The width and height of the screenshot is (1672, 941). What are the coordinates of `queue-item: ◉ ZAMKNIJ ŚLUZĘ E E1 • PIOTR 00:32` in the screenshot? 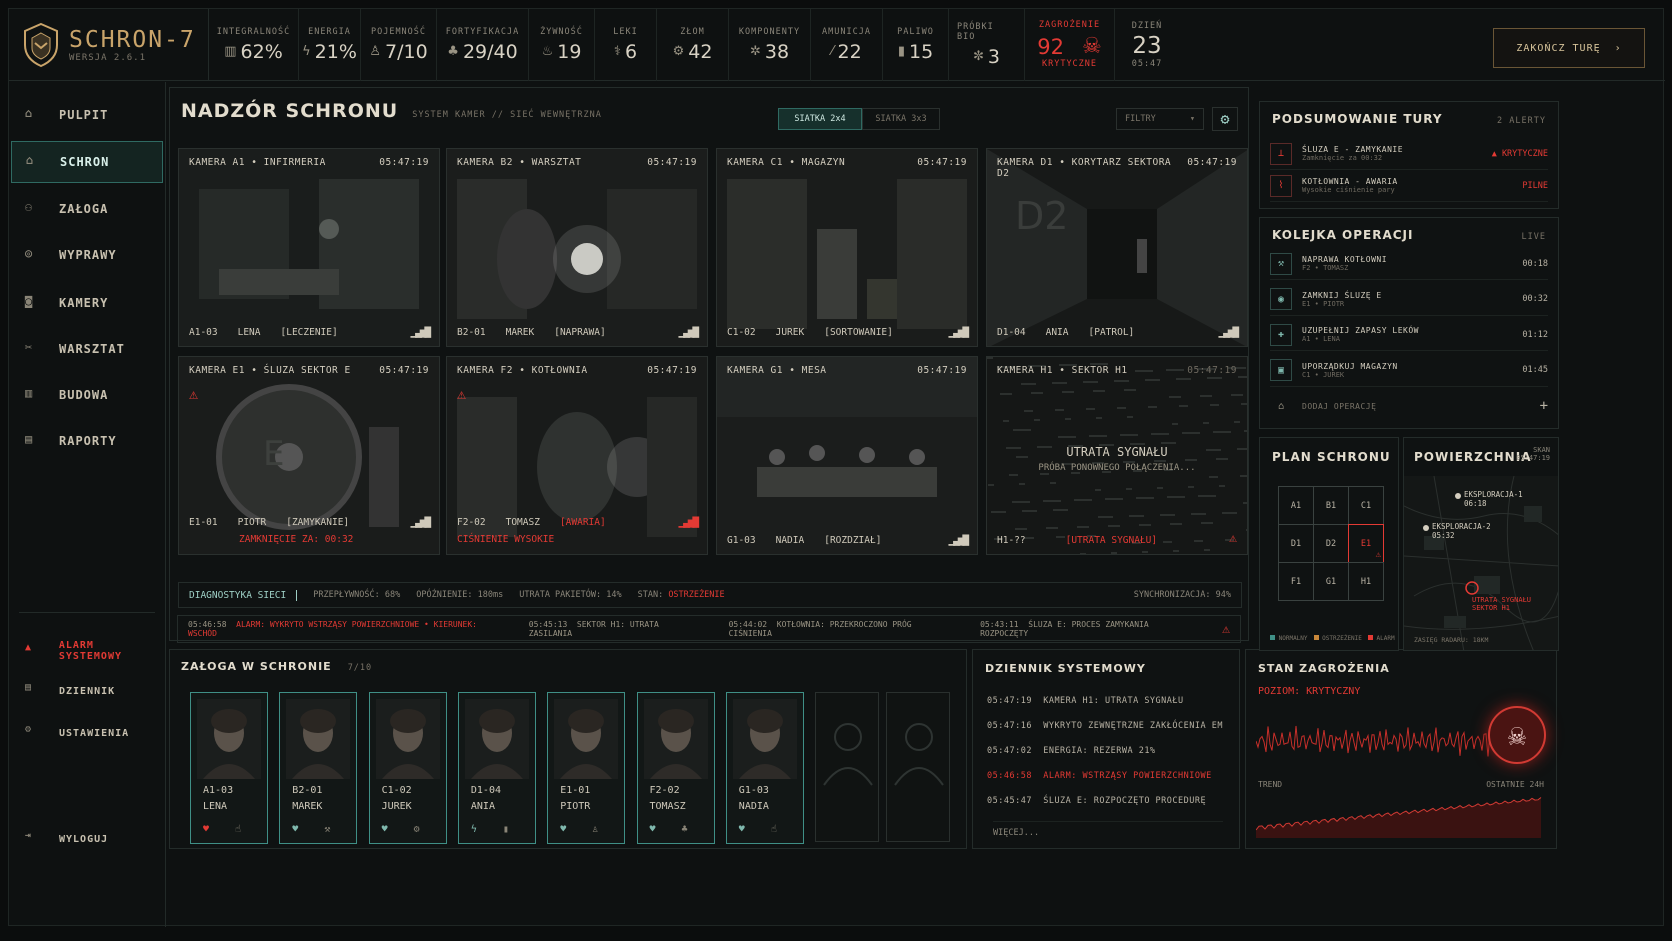 It's located at (1409, 300).